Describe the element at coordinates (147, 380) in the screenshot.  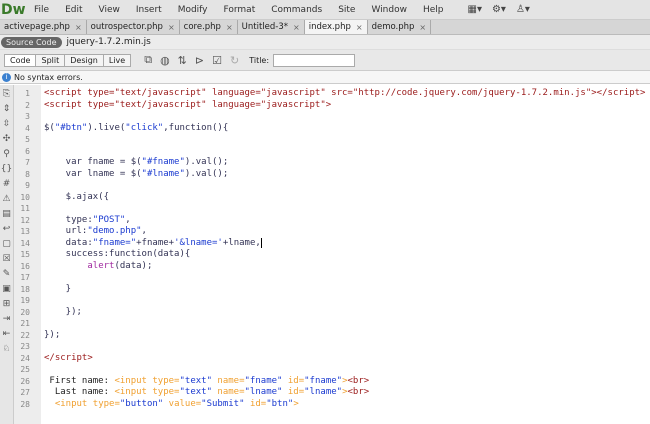
I see `code-token: <input type=` at that location.